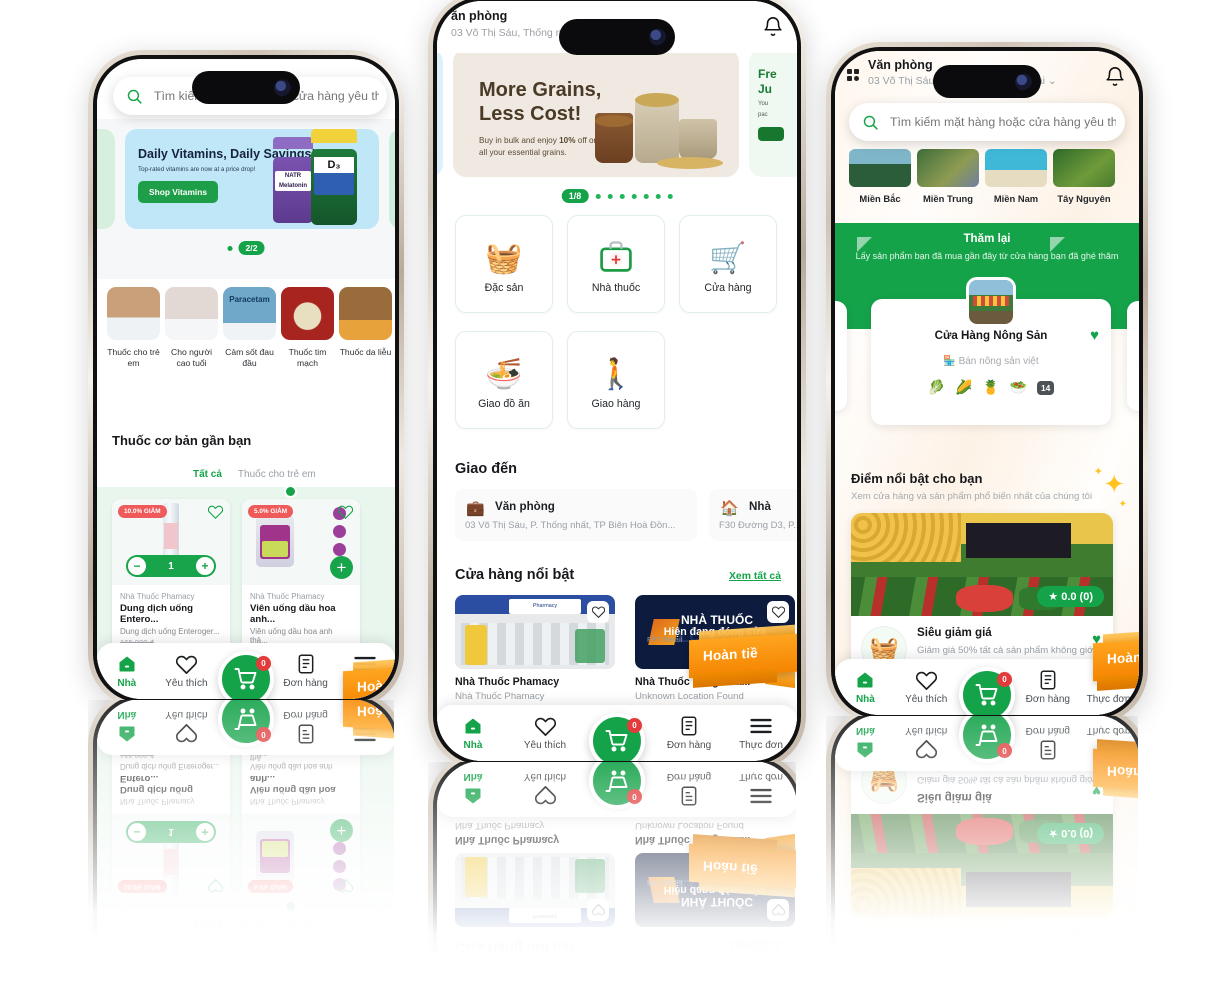 Image resolution: width=1227 pixels, height=982 pixels. I want to click on category-item: Thuốc da liễu, so click(365, 322).